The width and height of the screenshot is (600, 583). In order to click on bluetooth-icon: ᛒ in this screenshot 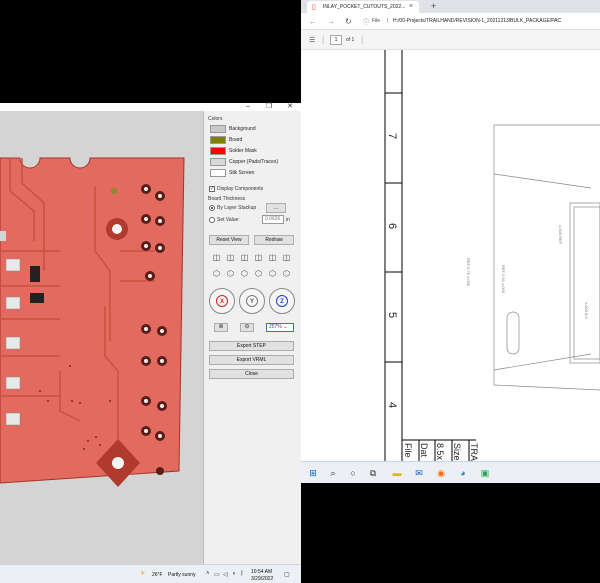, I will do `click(242, 574)`.